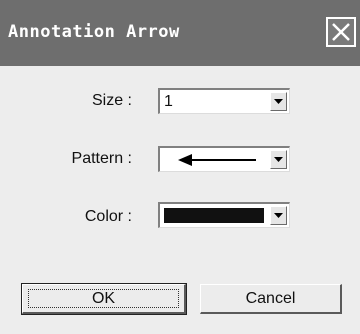  I want to click on cancel-button: Cancel, so click(271, 299).